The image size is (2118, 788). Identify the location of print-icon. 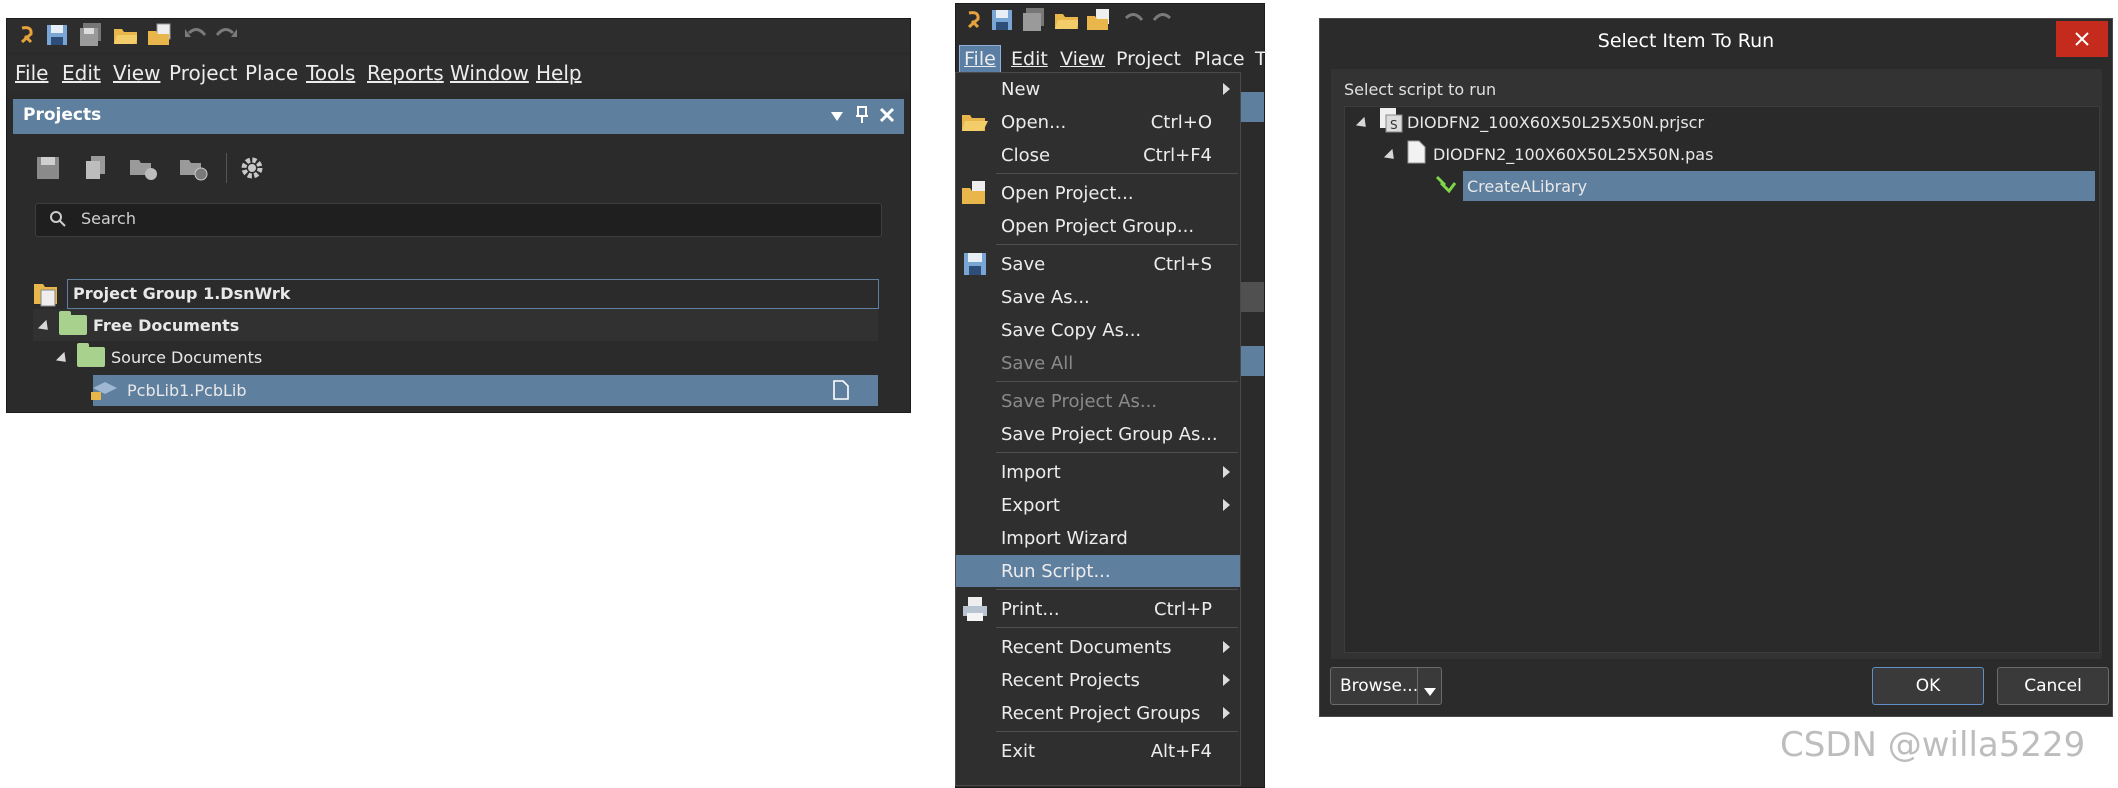
(975, 609).